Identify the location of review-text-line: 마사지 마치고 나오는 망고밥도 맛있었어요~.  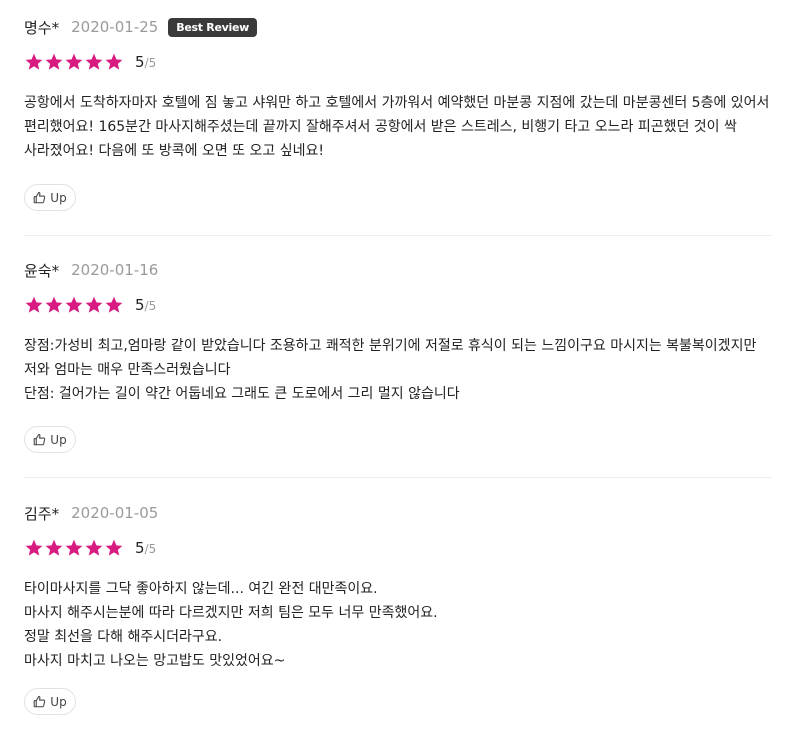
(155, 661).